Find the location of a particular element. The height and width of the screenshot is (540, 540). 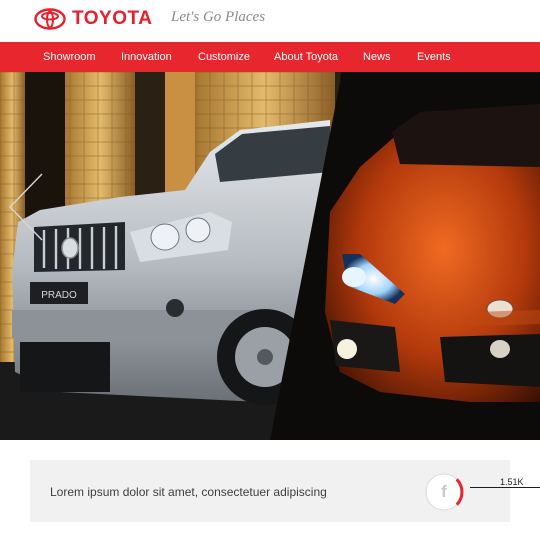

slider-prev-arrow-icon is located at coordinates (24, 207).